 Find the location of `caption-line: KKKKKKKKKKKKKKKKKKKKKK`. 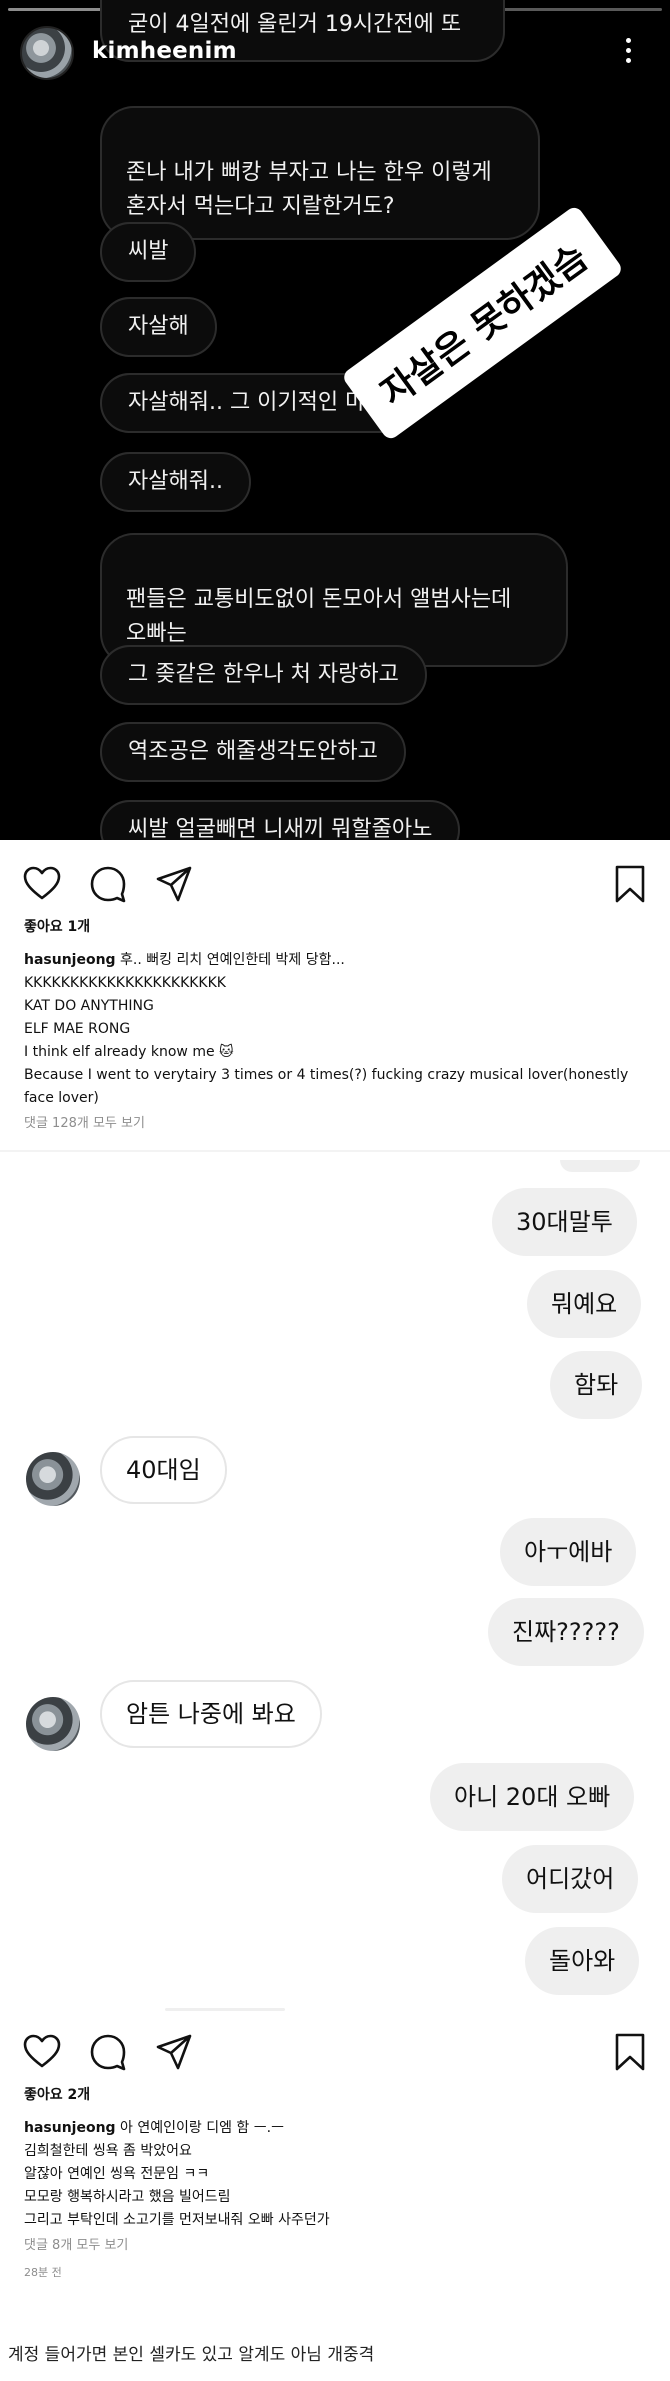

caption-line: KKKKKKKKKKKKKKKKKKKKKK is located at coordinates (125, 983).